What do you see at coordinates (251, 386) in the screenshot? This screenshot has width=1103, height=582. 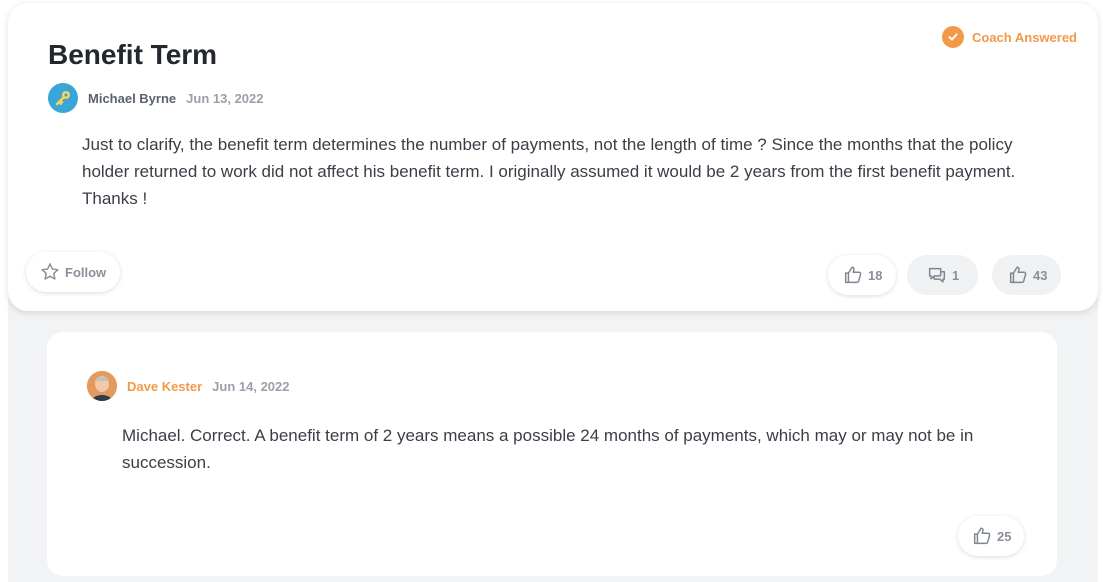 I see `reply-date: Jun 14, 2022` at bounding box center [251, 386].